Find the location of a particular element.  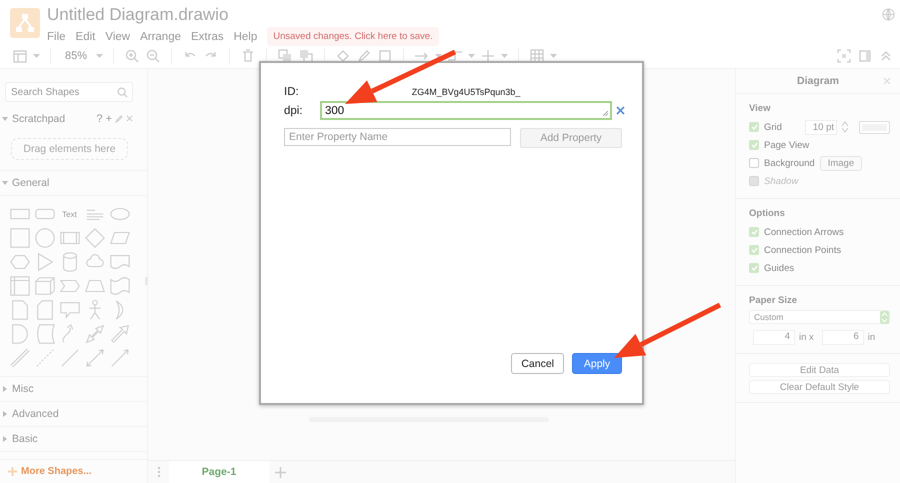

checkbox-label: Grid is located at coordinates (773, 127).